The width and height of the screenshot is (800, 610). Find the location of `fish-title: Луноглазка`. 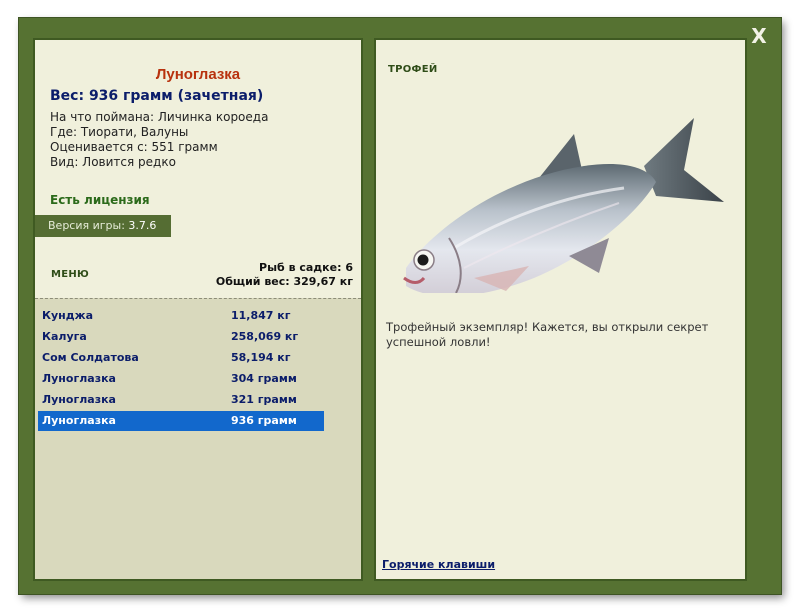

fish-title: Луноглазка is located at coordinates (198, 74).